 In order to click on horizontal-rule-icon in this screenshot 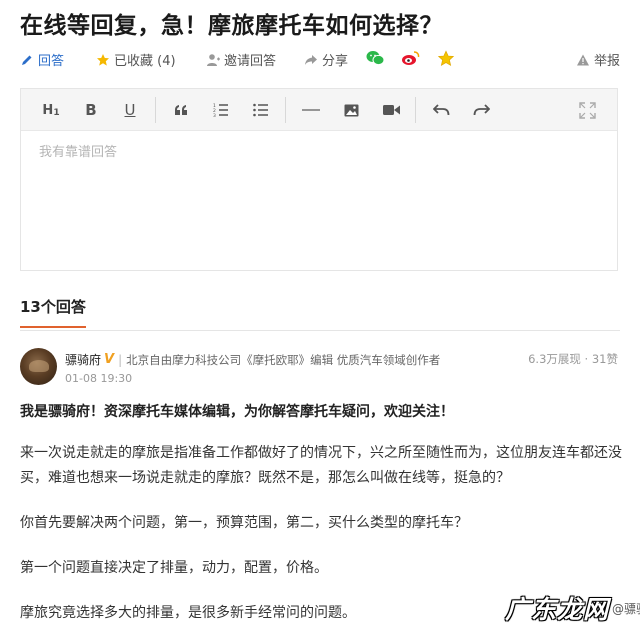, I will do `click(311, 110)`.